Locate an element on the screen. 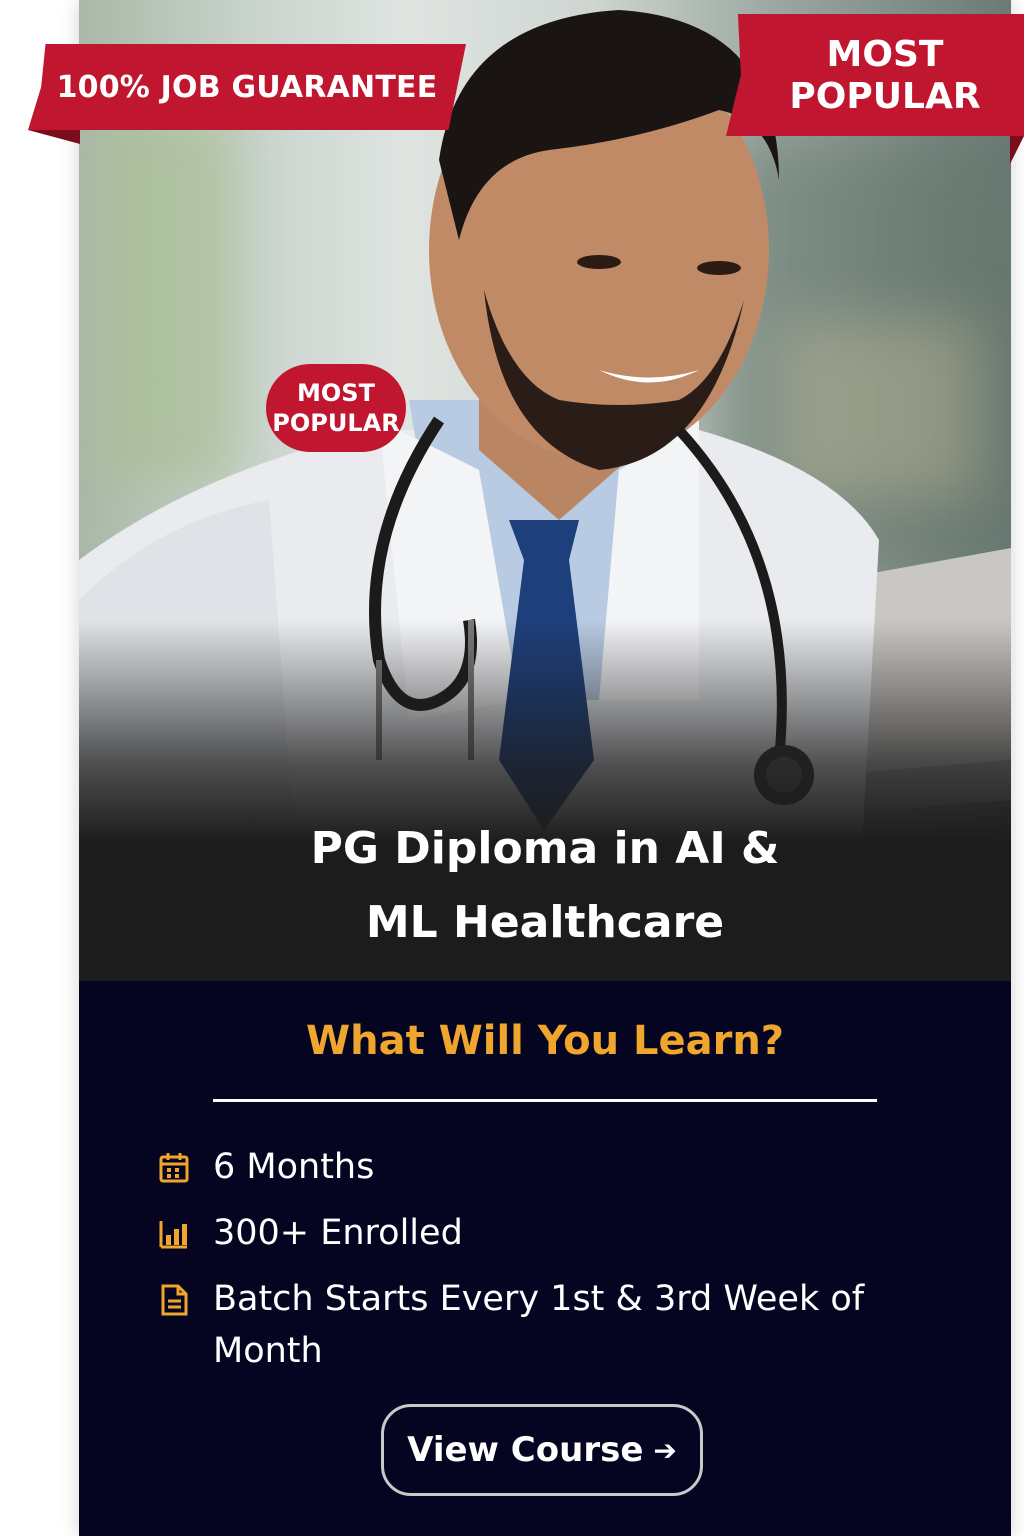 This screenshot has width=1024, height=1536. feature-enrolled: 300+ Enrolled is located at coordinates (547, 1233).